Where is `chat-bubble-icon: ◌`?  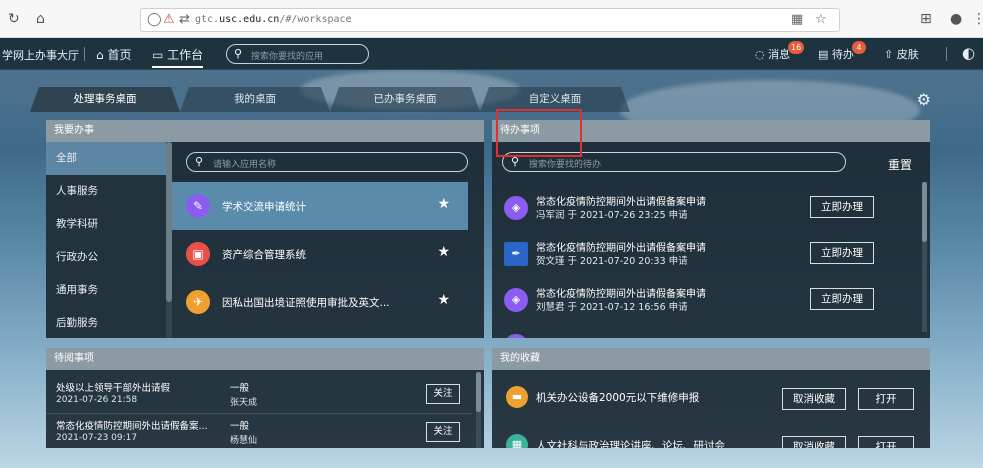 chat-bubble-icon: ◌ is located at coordinates (762, 54).